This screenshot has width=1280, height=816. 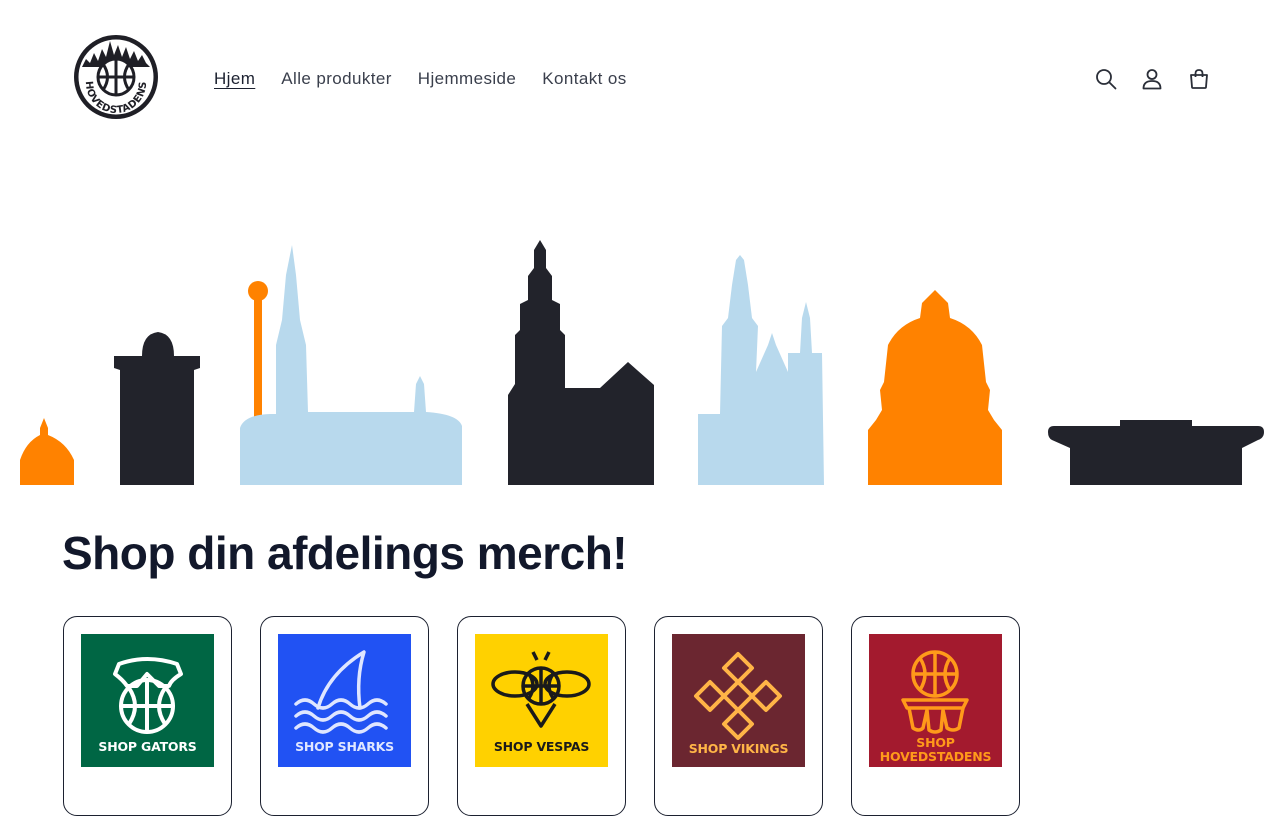 I want to click on collection-label: SHOP HOVEDSTADENS, so click(x=935, y=750).